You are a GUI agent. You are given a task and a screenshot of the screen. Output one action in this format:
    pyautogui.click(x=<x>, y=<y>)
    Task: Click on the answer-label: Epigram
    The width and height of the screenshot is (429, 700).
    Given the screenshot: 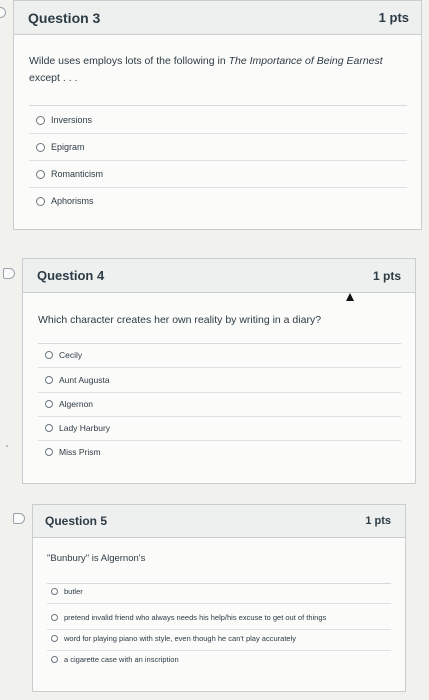 What is the action you would take?
    pyautogui.click(x=68, y=147)
    